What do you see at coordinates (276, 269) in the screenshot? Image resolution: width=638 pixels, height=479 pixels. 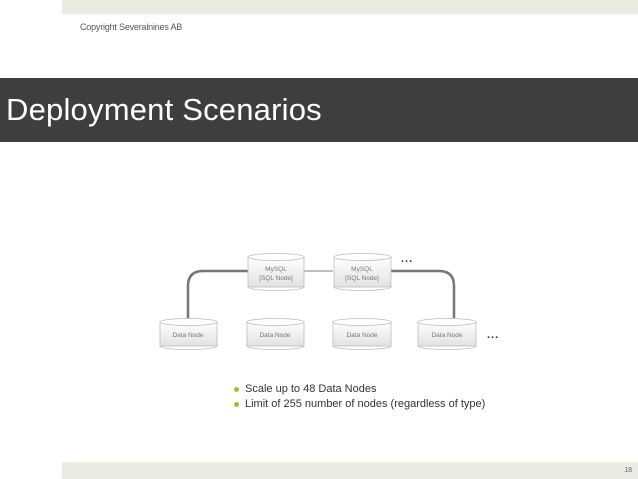 I see `sql-node-label-1-line1: MySQL` at bounding box center [276, 269].